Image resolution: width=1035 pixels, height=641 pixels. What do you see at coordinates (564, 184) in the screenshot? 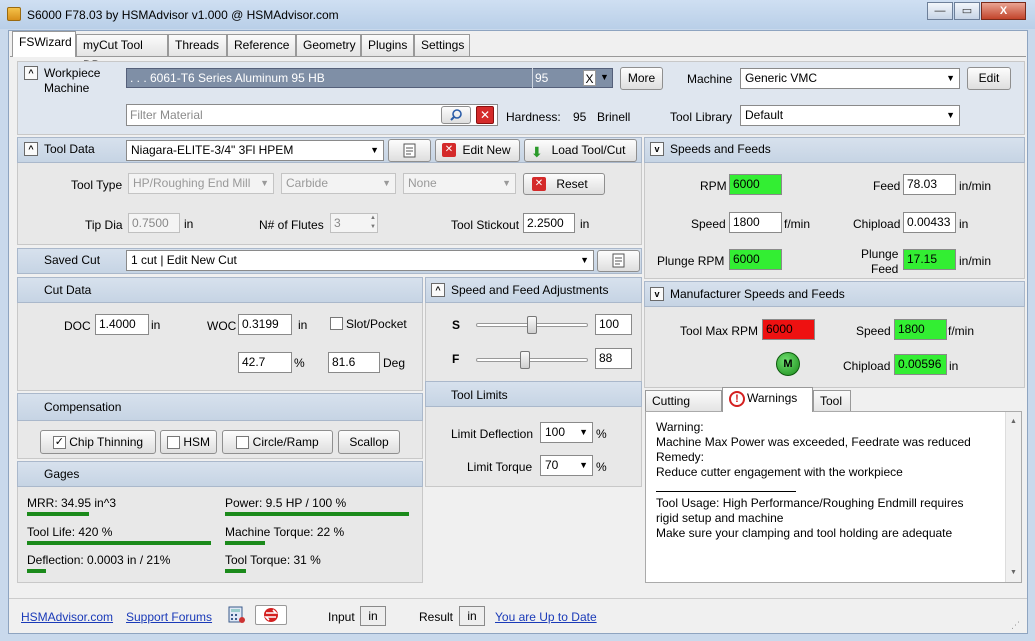
I see `reset-button: ✕ Reset` at bounding box center [564, 184].